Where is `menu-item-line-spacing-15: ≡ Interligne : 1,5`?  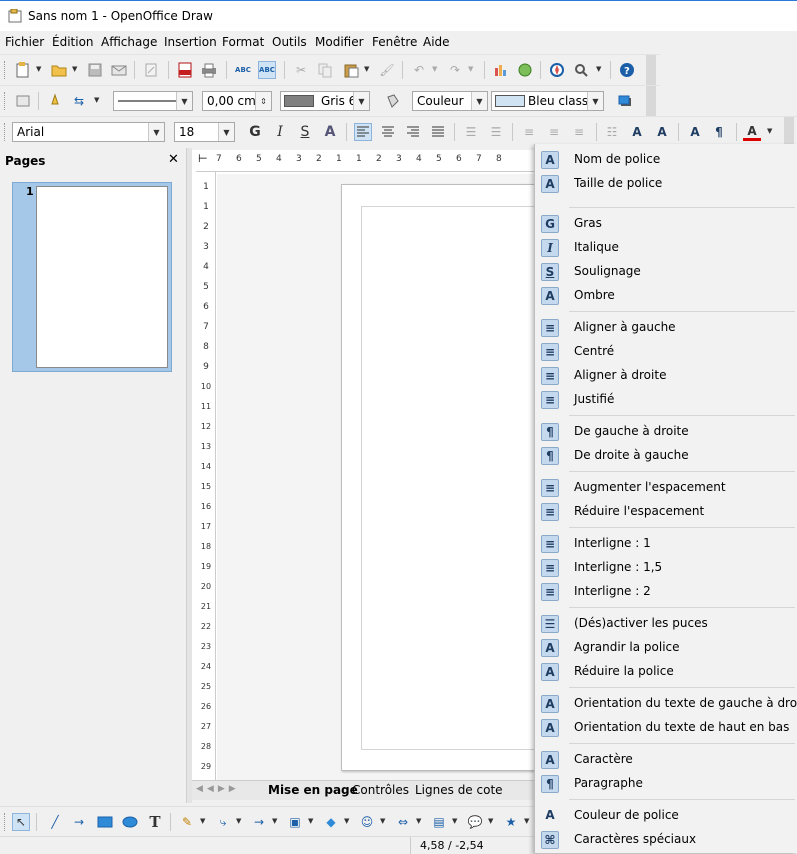
menu-item-line-spacing-15: ≡ Interligne : 1,5 is located at coordinates (666, 568).